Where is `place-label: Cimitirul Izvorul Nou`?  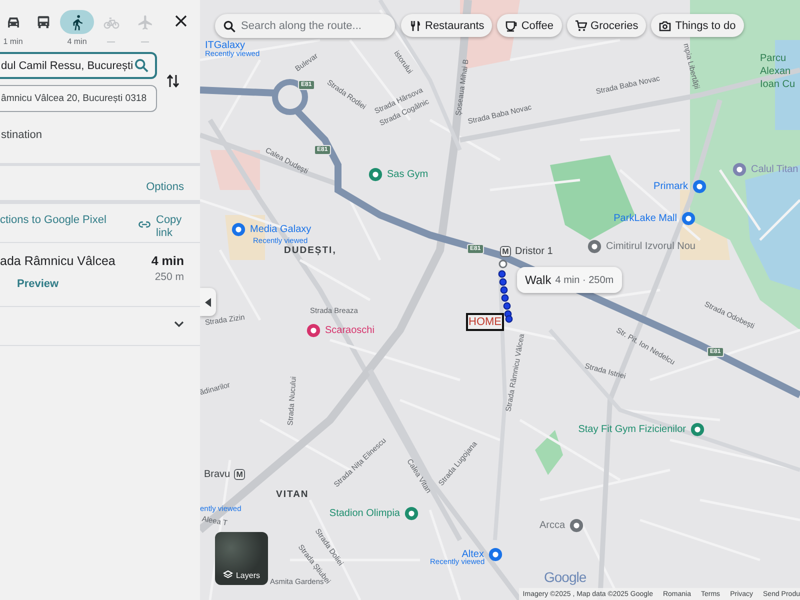 place-label: Cimitirul Izvorul Nou is located at coordinates (651, 246).